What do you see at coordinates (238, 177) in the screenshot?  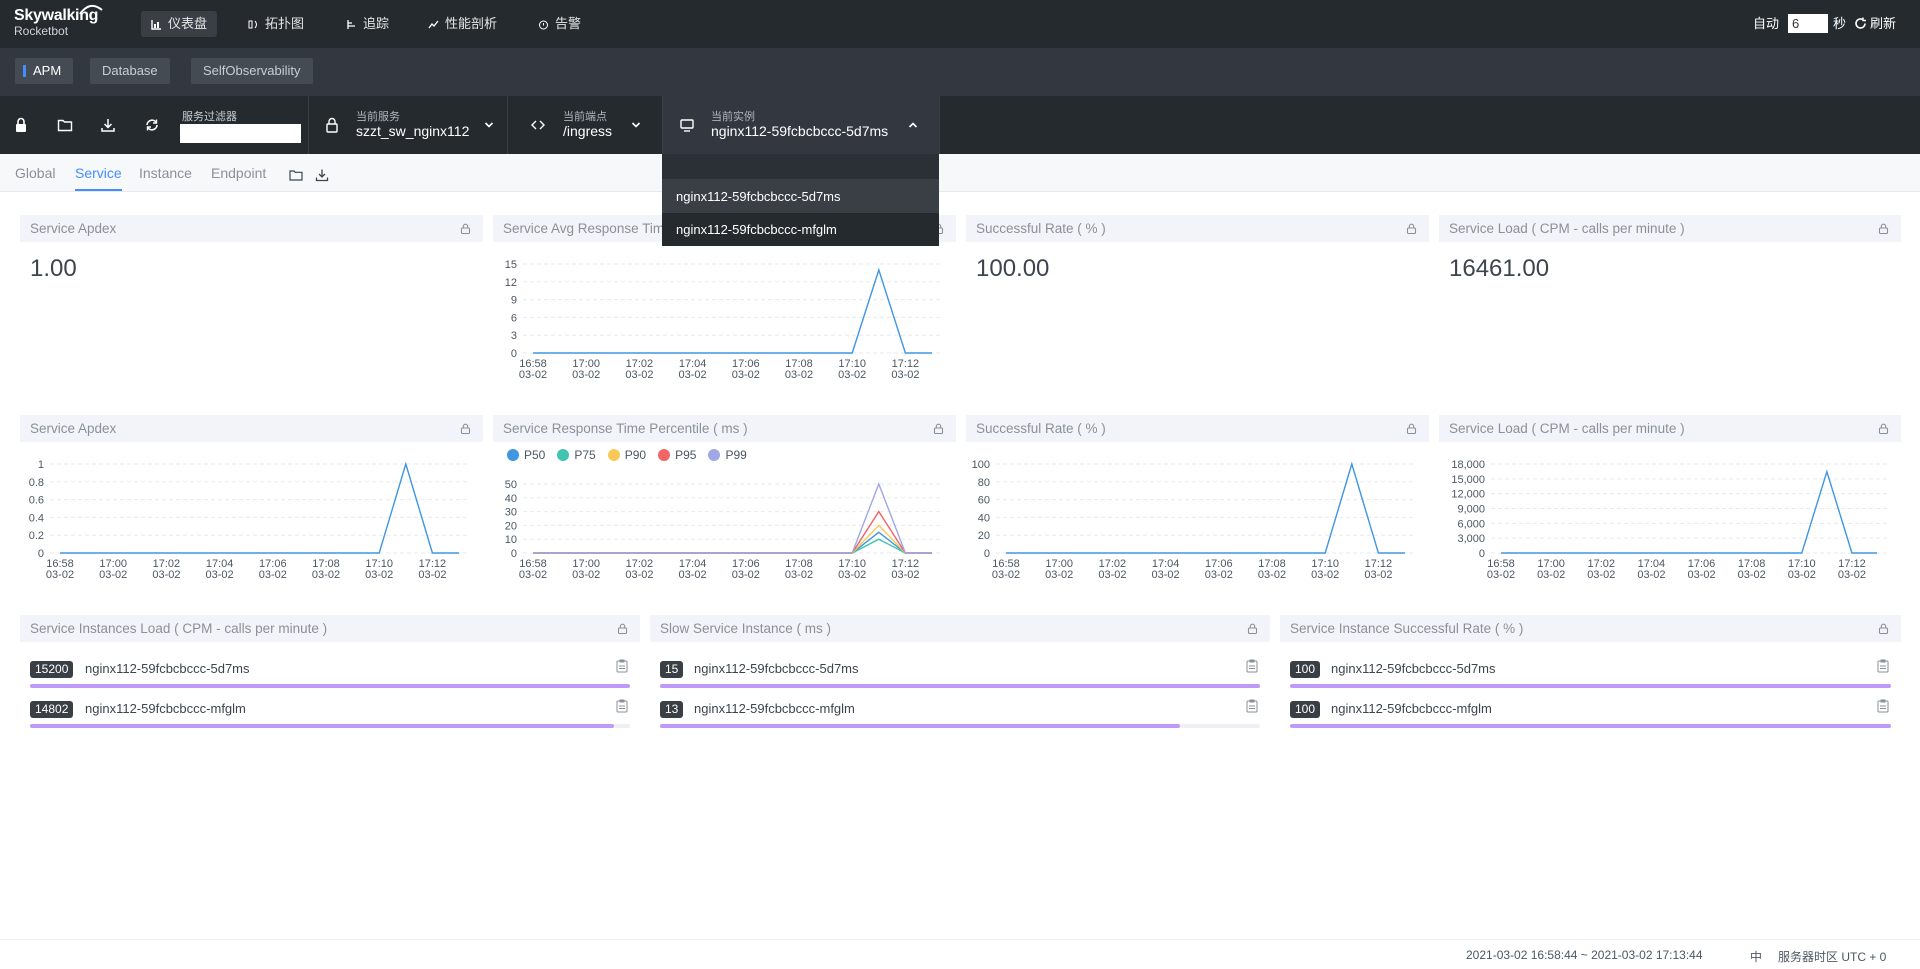 I see `tab-endpoint: Endpoint` at bounding box center [238, 177].